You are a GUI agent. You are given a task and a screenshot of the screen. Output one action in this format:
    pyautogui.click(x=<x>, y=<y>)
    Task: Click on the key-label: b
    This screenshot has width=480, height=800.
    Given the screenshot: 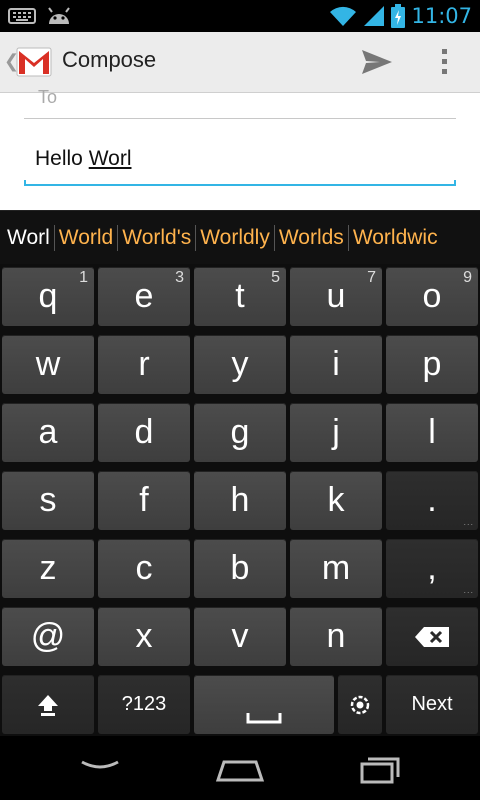 What is the action you would take?
    pyautogui.click(x=240, y=568)
    